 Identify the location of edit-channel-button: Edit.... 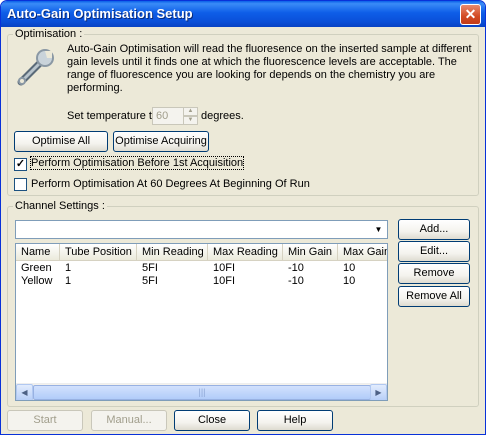
(434, 251).